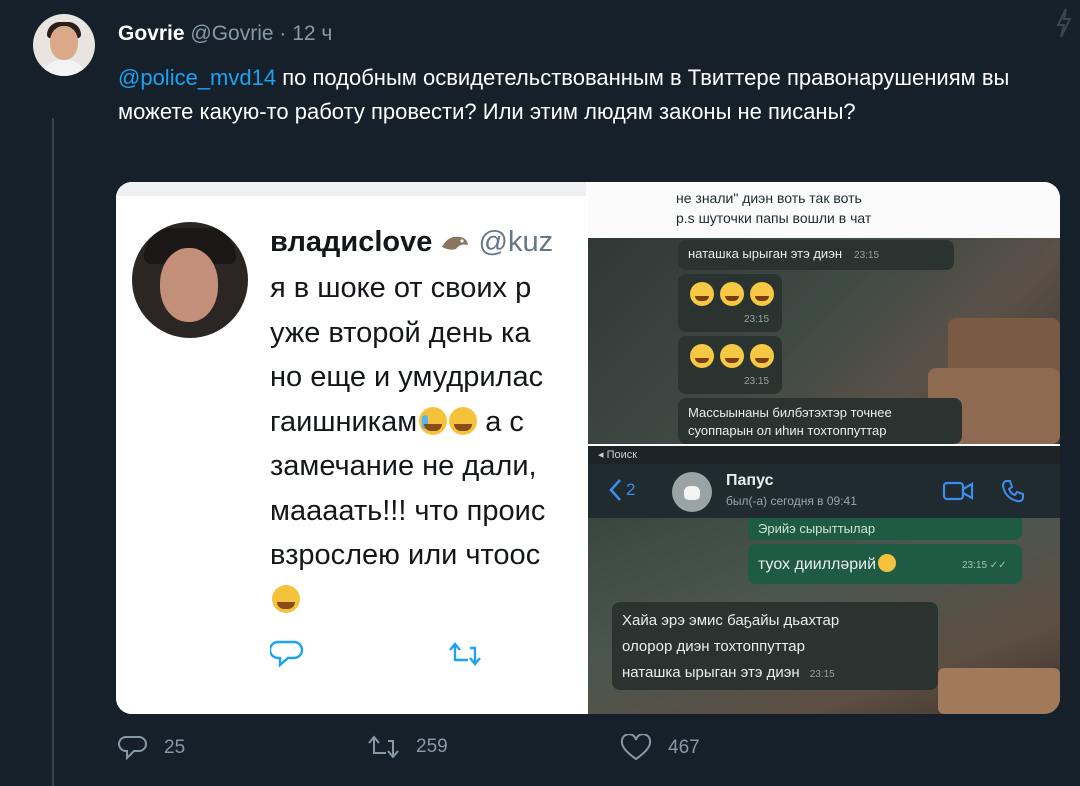  What do you see at coordinates (175, 747) in the screenshot?
I see `reply-count: 25` at bounding box center [175, 747].